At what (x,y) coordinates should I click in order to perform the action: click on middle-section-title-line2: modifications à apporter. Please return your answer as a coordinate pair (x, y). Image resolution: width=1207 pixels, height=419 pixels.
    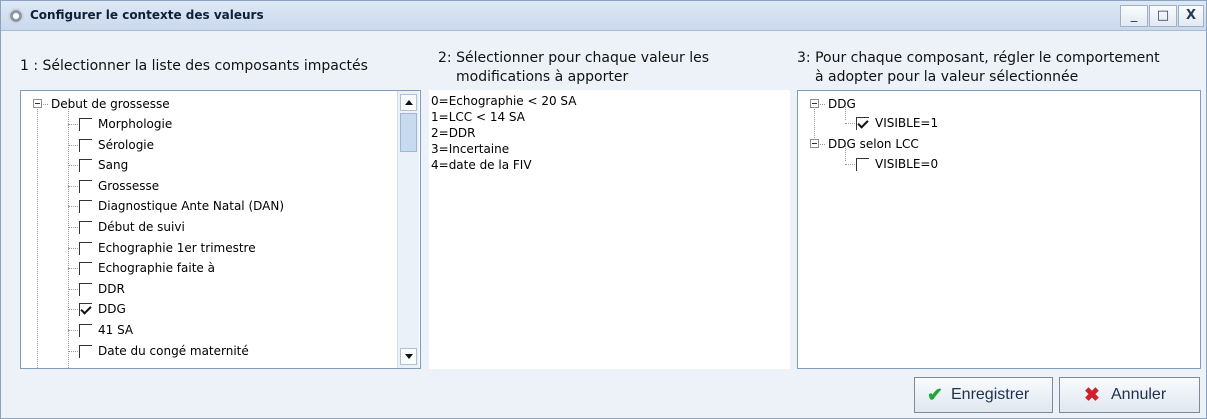
    Looking at the image, I should click on (542, 77).